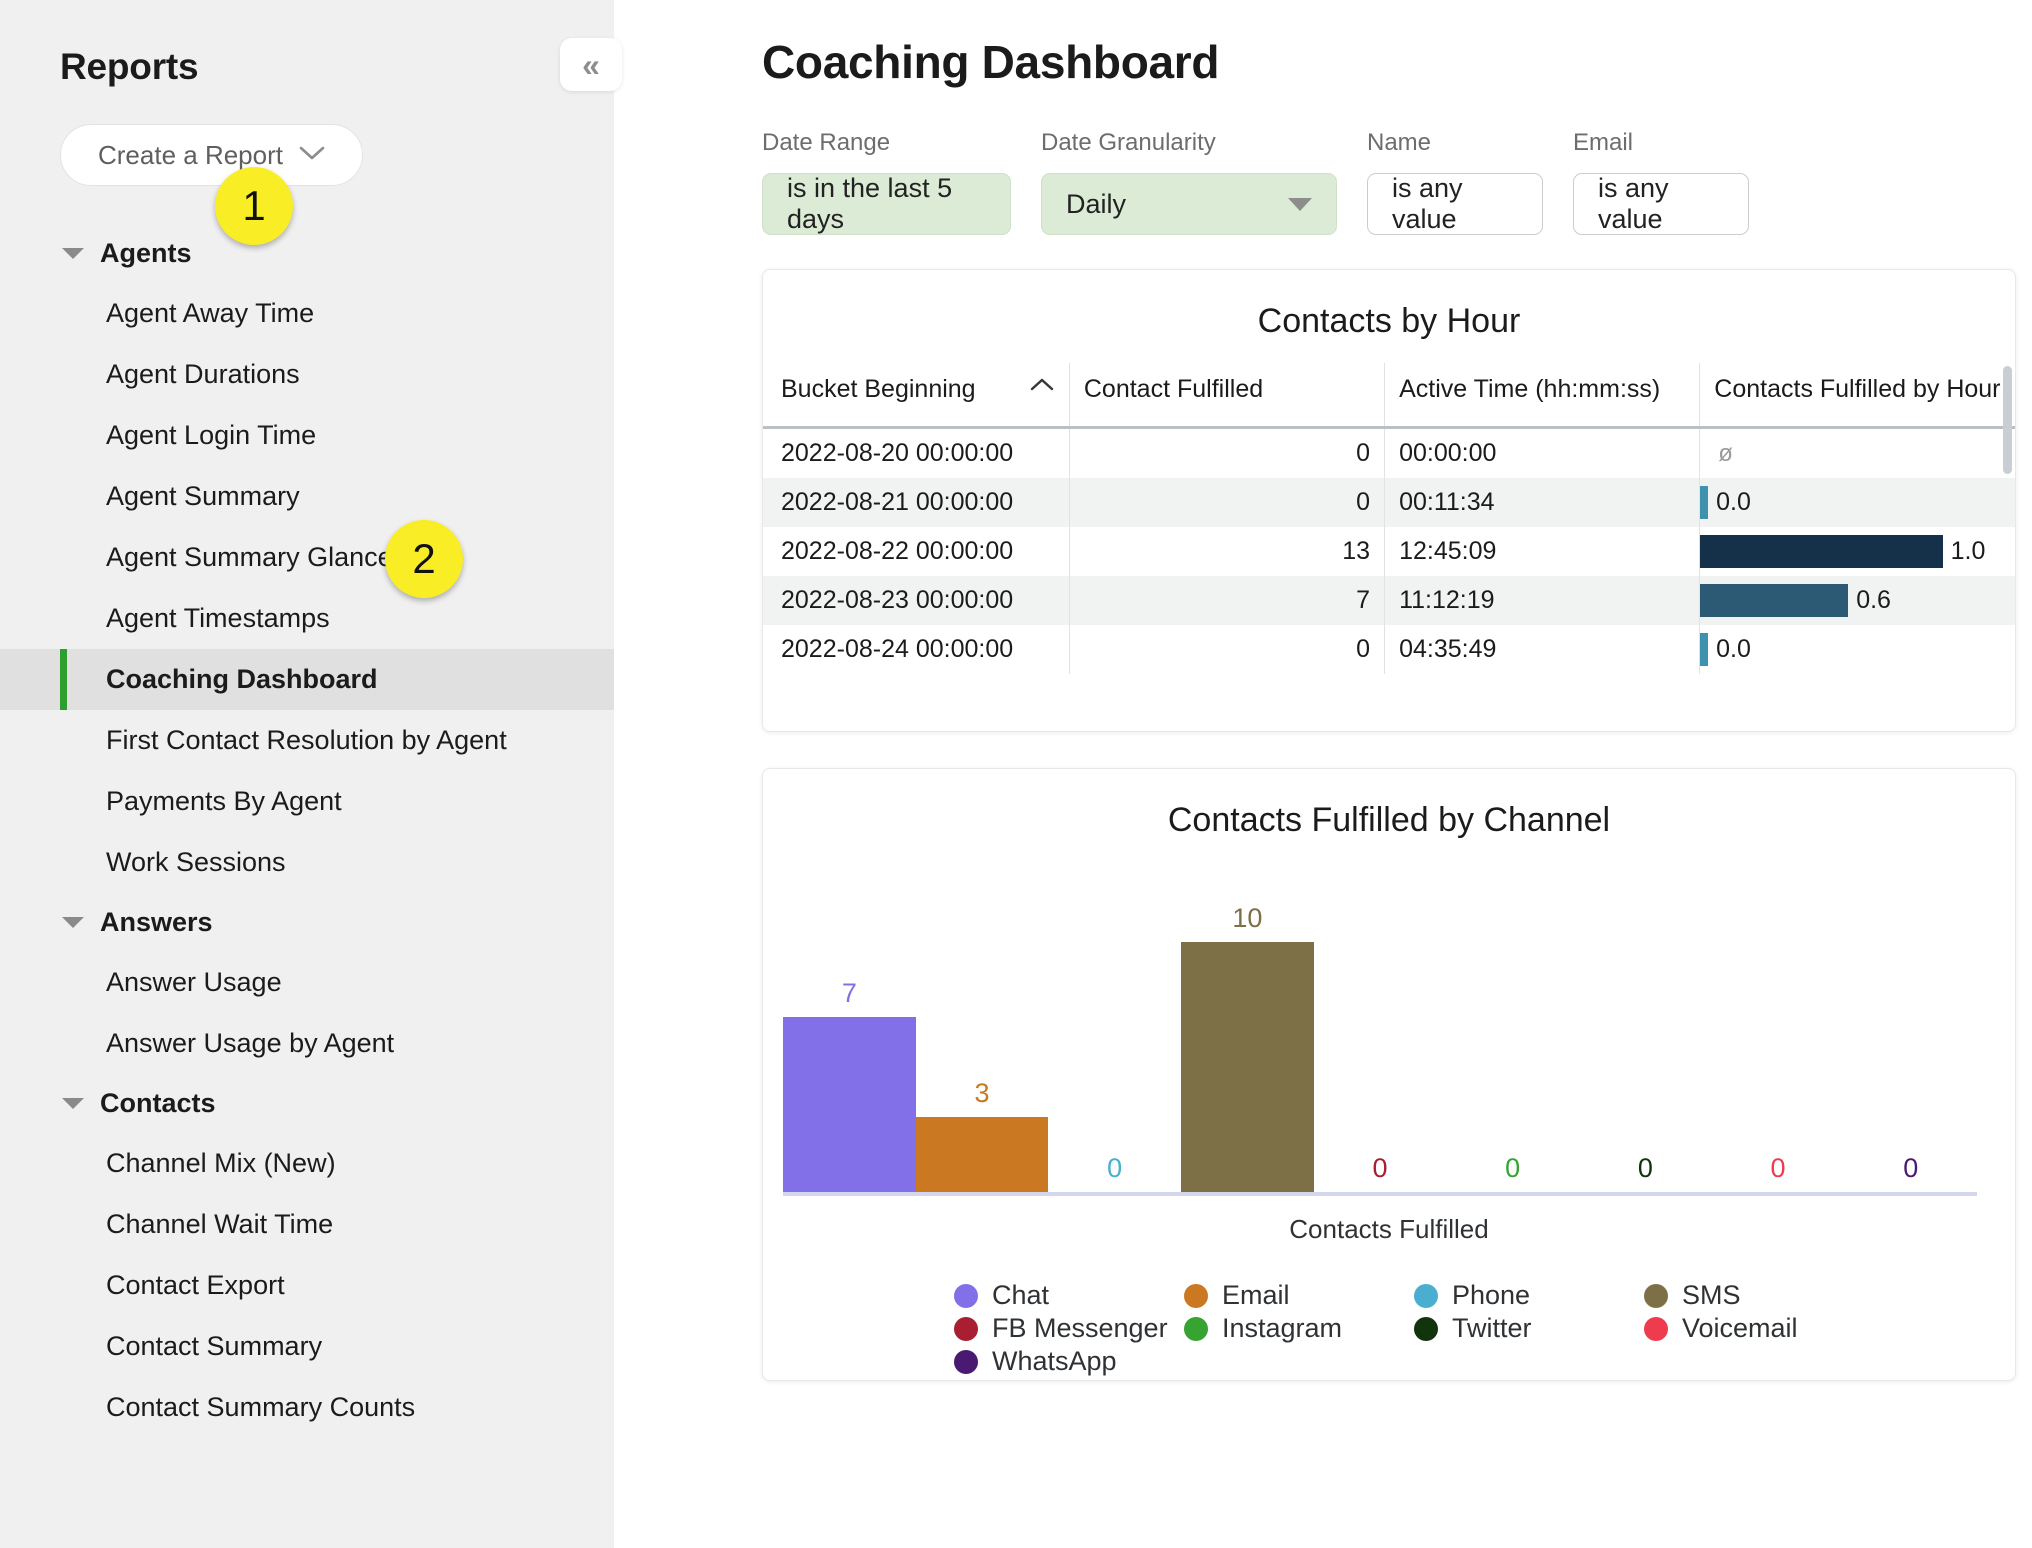 This screenshot has width=2032, height=1548. I want to click on legend-item-instagram: Instagram, so click(1299, 1328).